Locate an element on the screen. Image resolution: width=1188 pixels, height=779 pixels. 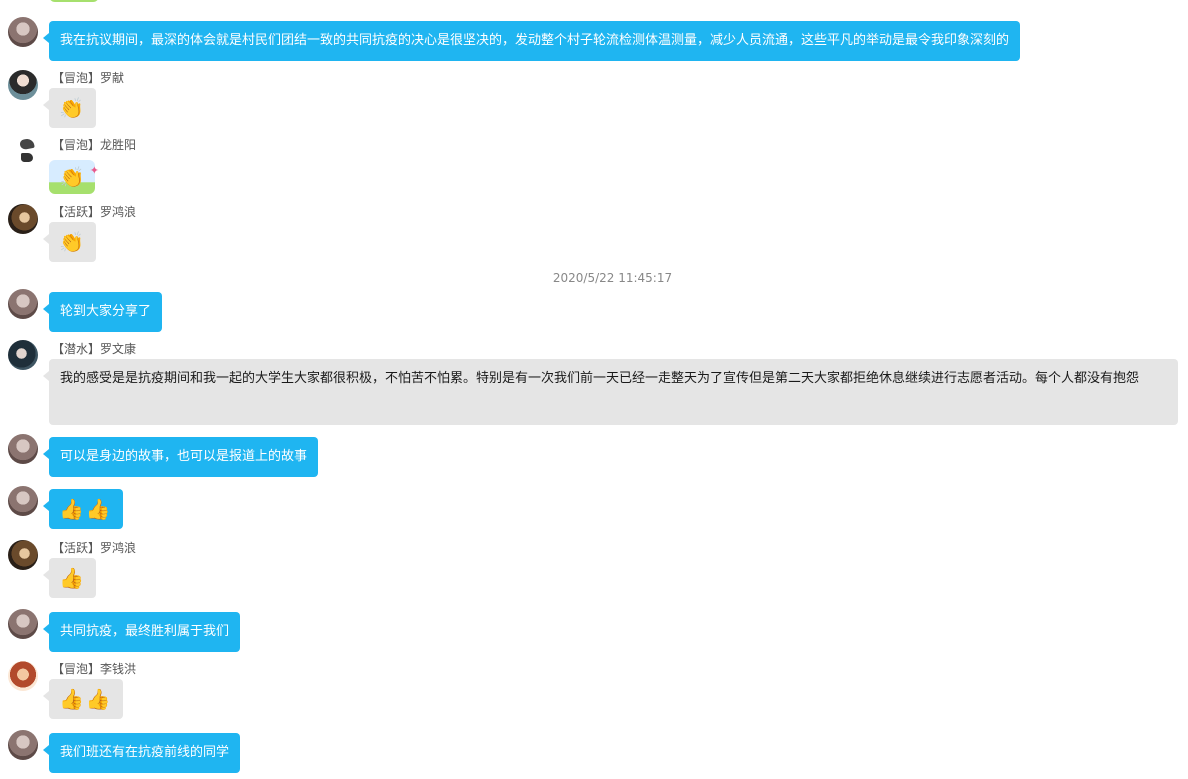
sender-name: 【冒泡】李钱洪 is located at coordinates (94, 669).